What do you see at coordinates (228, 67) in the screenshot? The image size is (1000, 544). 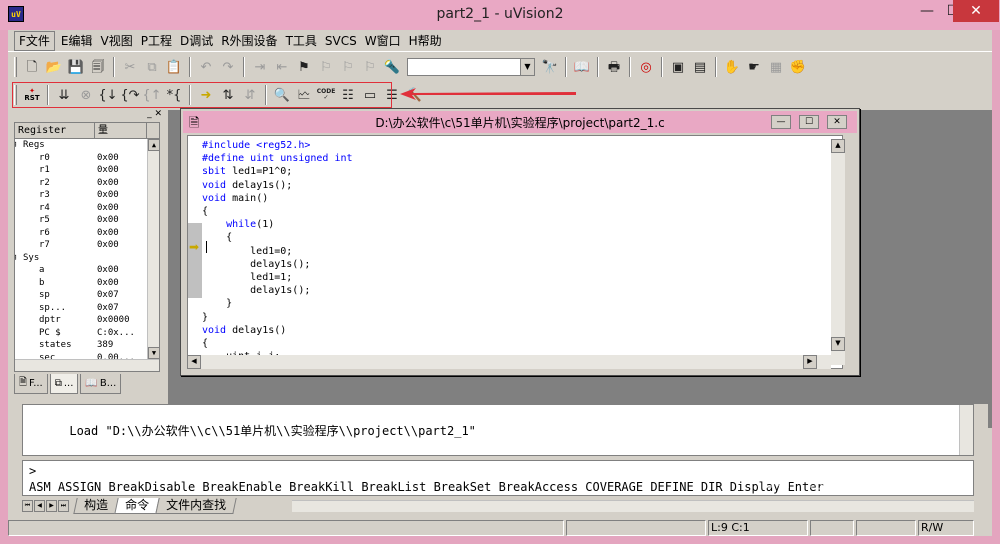 I see `redo-icon: ↷` at bounding box center [228, 67].